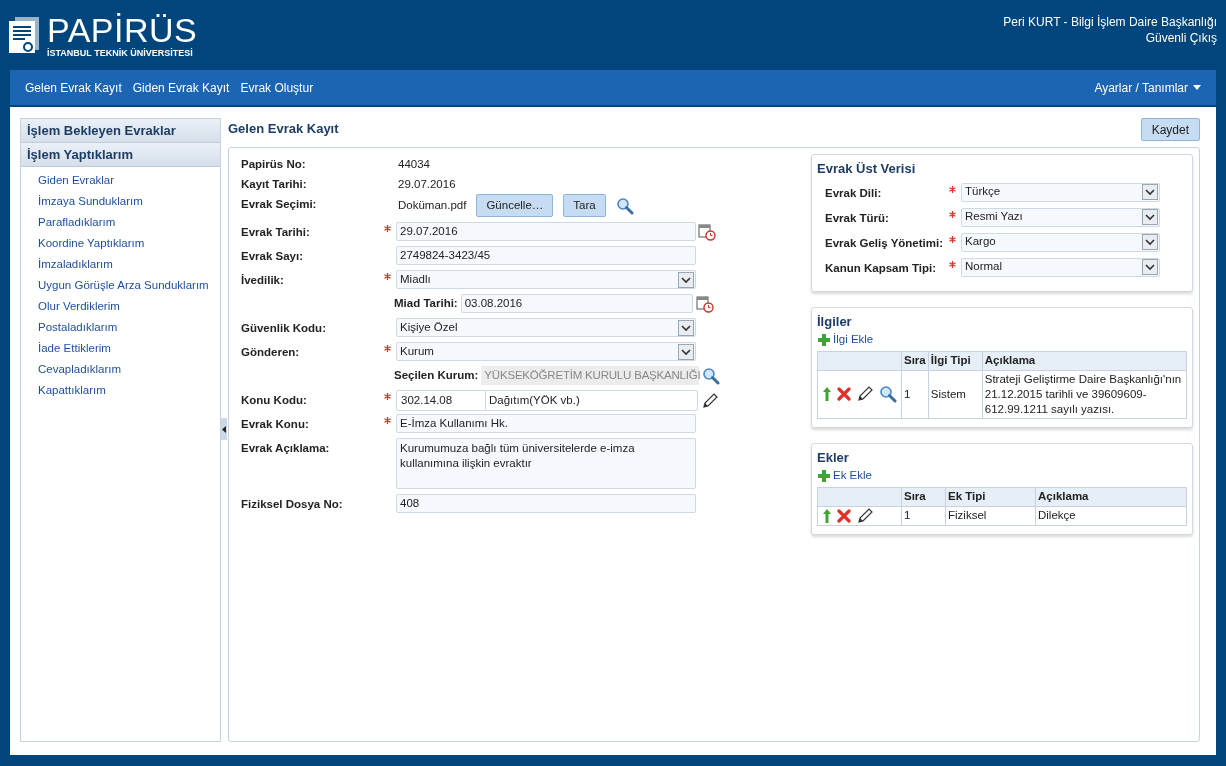 The height and width of the screenshot is (766, 1226). What do you see at coordinates (271, 352) in the screenshot?
I see `field-label: Gönderen:` at bounding box center [271, 352].